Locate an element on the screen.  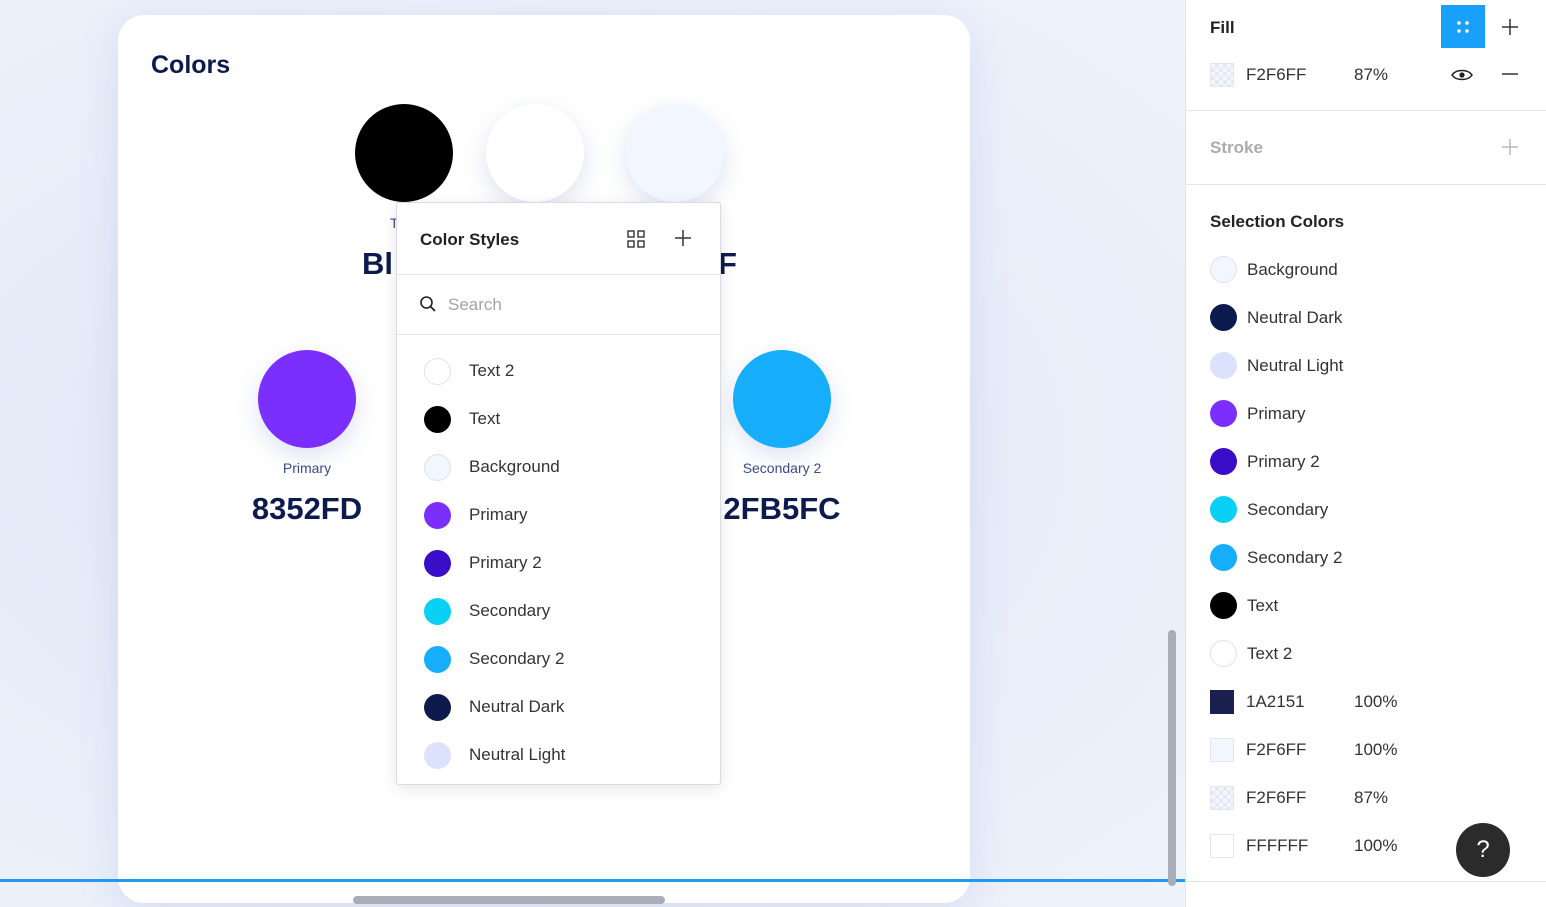
style-item-primary: Primary is located at coordinates (558, 515).